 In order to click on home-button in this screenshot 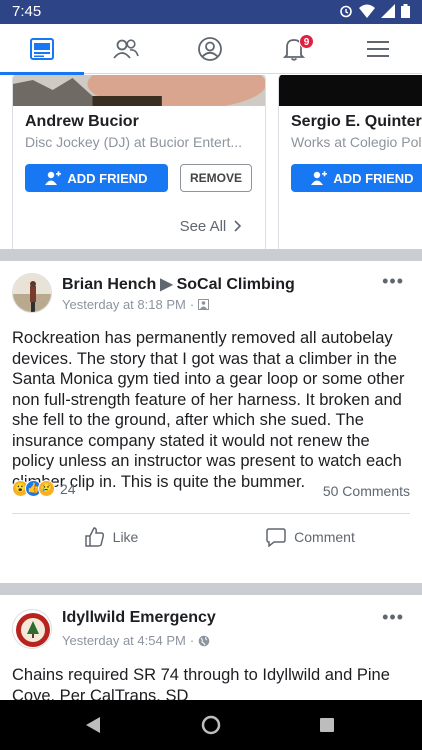, I will do `click(211, 725)`.